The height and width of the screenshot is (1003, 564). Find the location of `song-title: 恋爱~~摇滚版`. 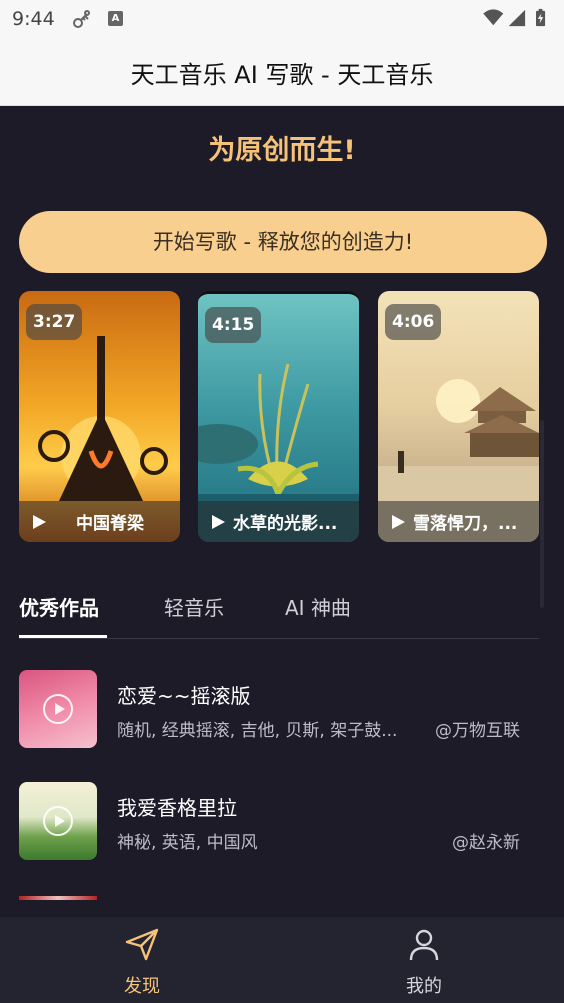

song-title: 恋爱~~摇滚版 is located at coordinates (184, 696).